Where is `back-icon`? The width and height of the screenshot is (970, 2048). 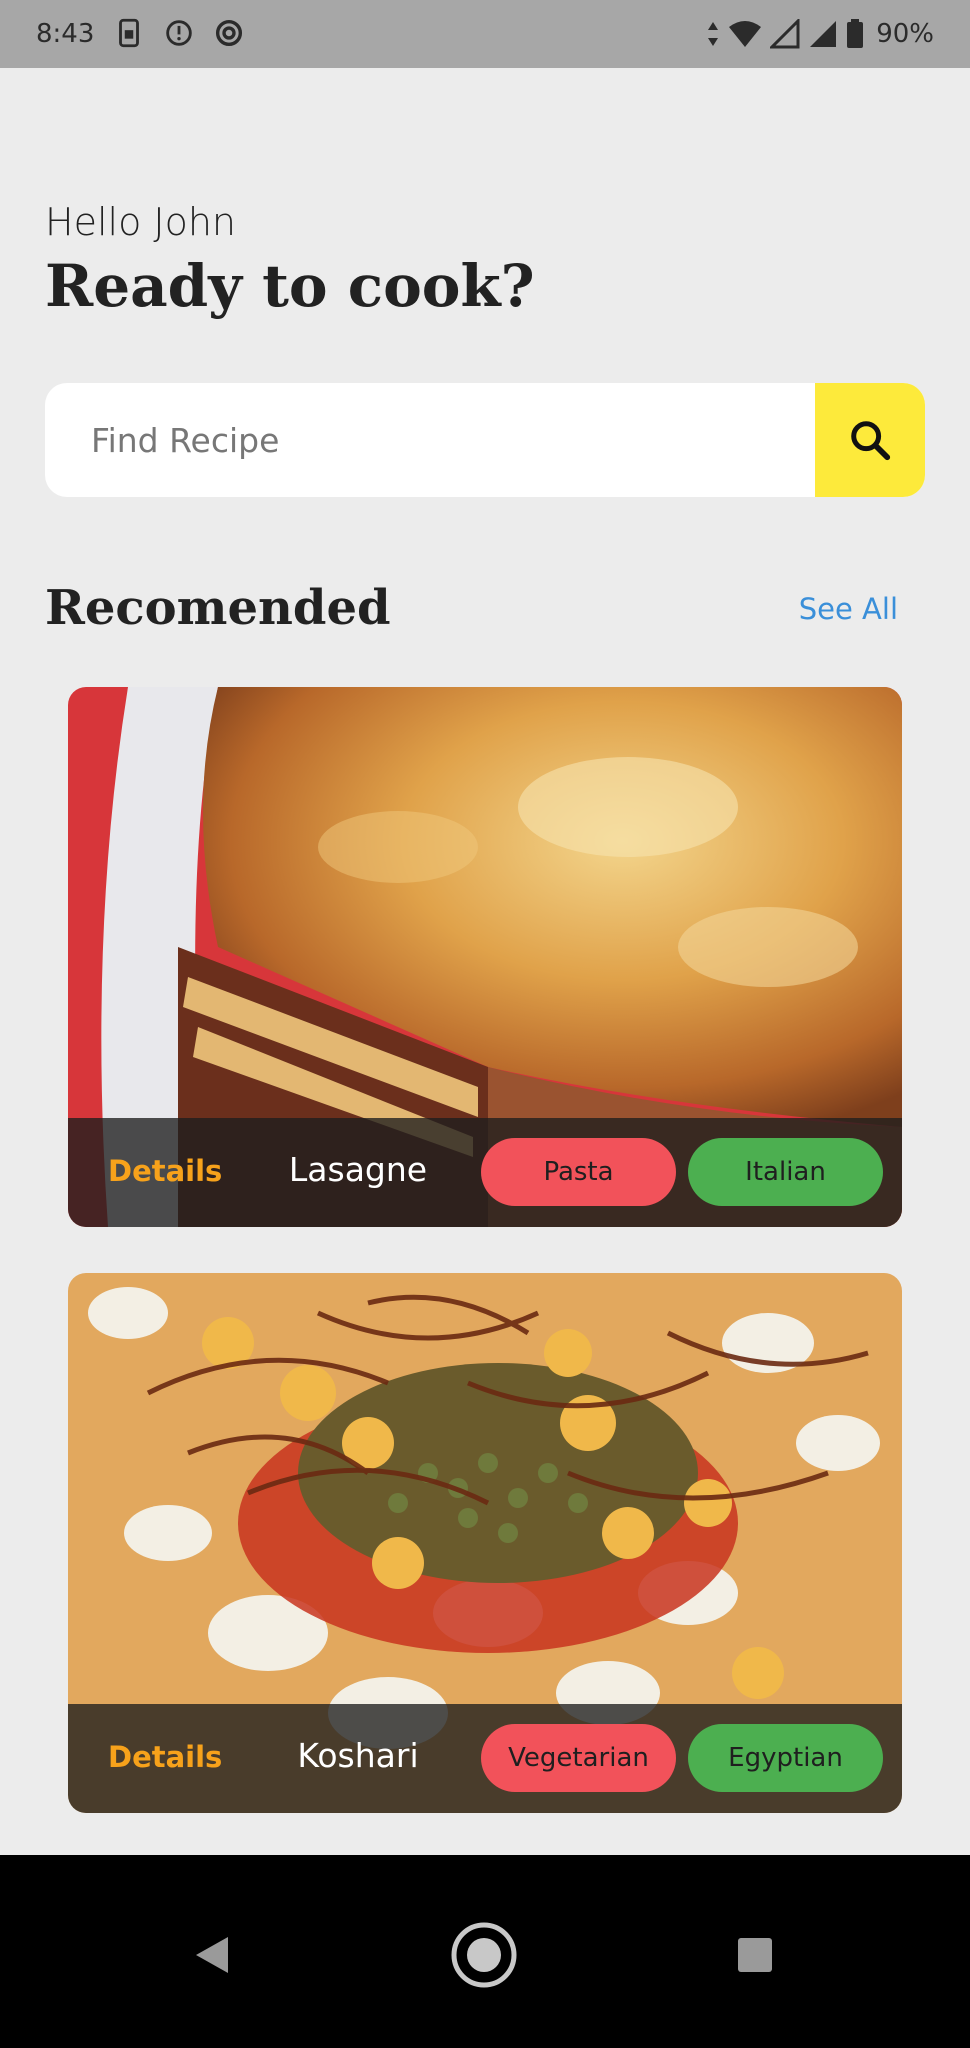
back-icon is located at coordinates (212, 1955).